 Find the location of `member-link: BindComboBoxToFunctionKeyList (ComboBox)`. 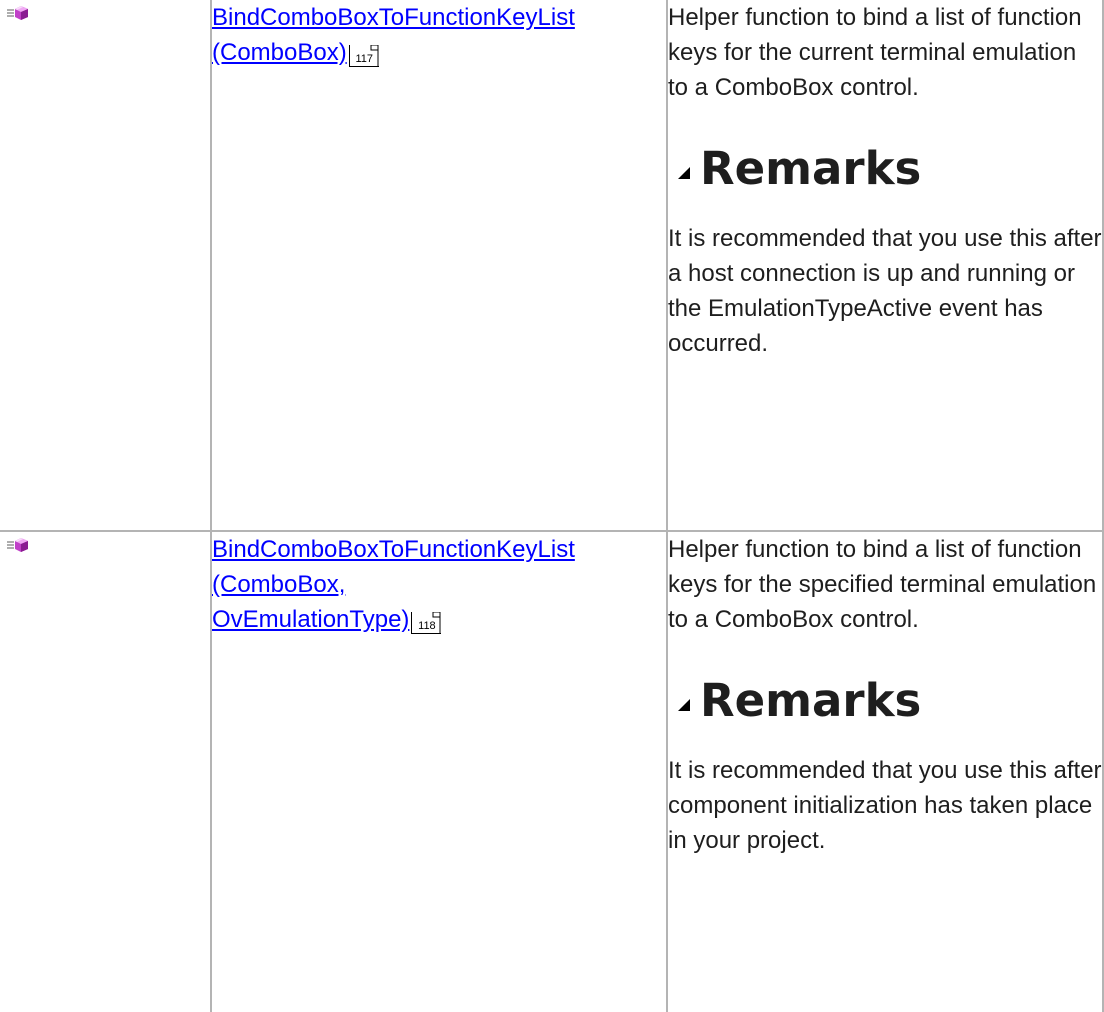

member-link: BindComboBoxToFunctionKeyList (ComboBox) is located at coordinates (393, 35).